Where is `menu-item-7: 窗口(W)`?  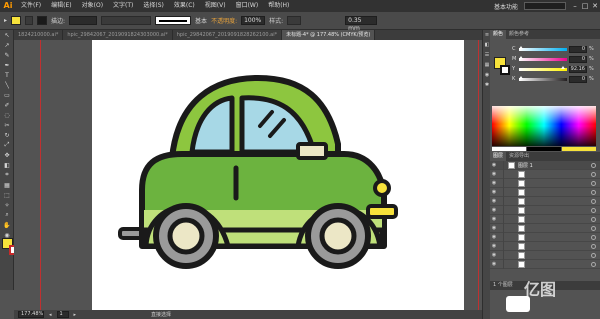
menu-item-7: 窗口(W) is located at coordinates (247, 6).